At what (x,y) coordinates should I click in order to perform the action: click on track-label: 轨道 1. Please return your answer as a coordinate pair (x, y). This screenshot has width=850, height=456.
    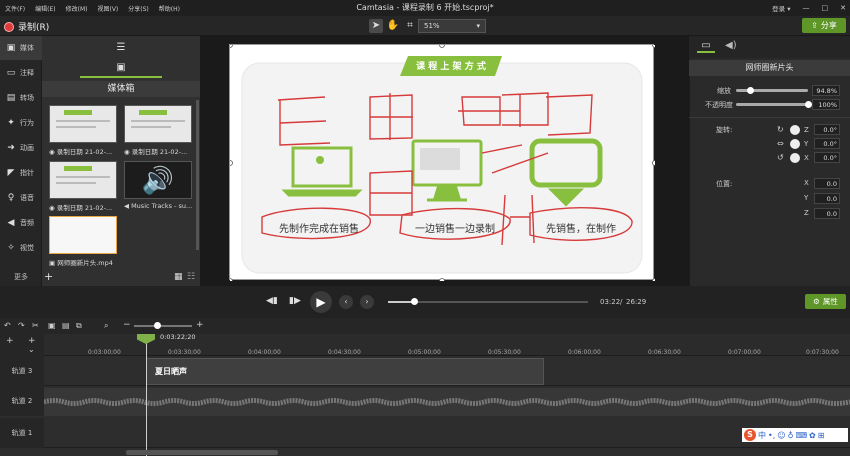
    Looking at the image, I should click on (22, 433).